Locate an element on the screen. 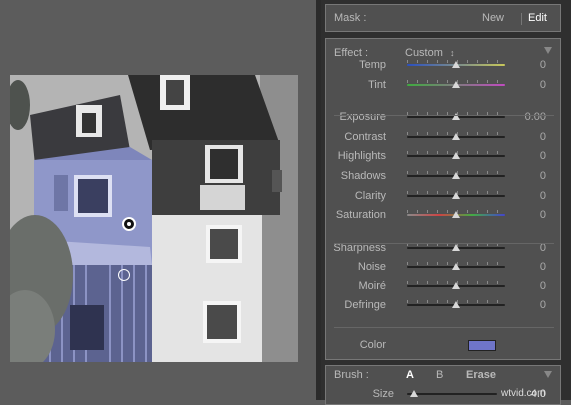 This screenshot has height=405, width=571. slider-label: Temp is located at coordinates (372, 65).